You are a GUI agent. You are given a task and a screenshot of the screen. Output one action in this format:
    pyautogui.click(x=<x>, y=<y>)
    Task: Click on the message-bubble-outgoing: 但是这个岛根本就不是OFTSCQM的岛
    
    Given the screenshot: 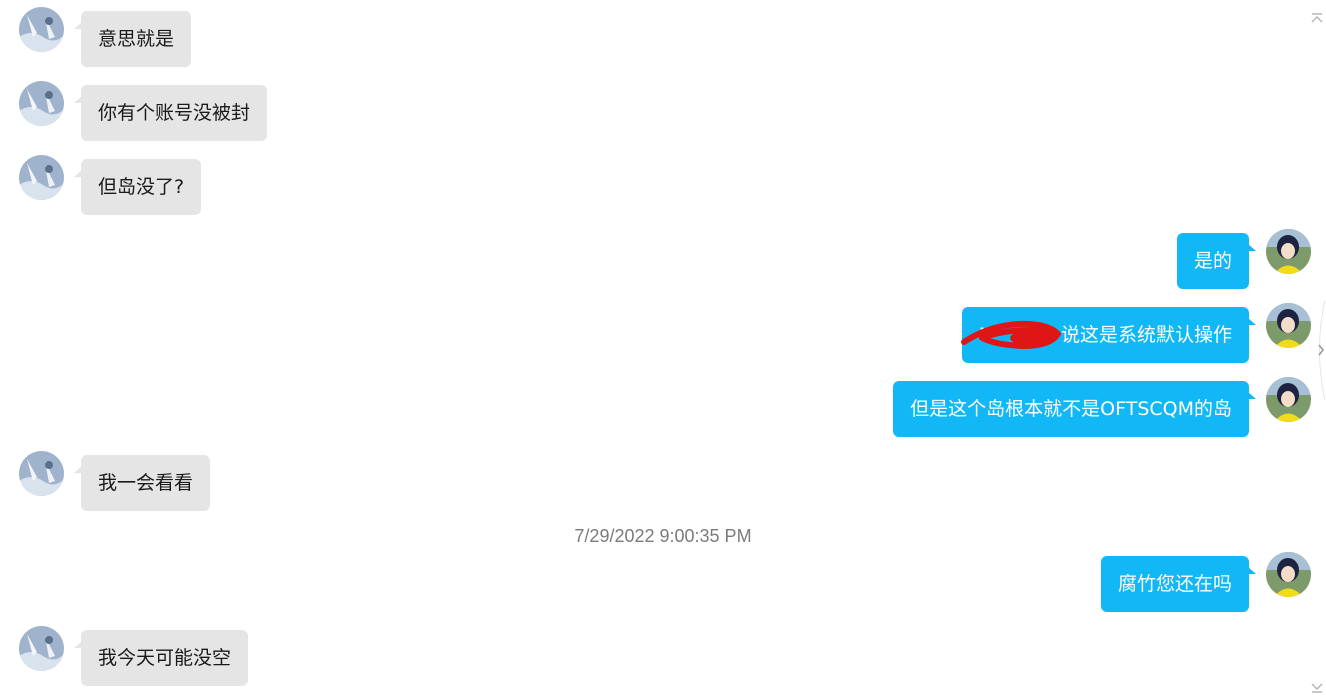 What is the action you would take?
    pyautogui.click(x=1074, y=409)
    